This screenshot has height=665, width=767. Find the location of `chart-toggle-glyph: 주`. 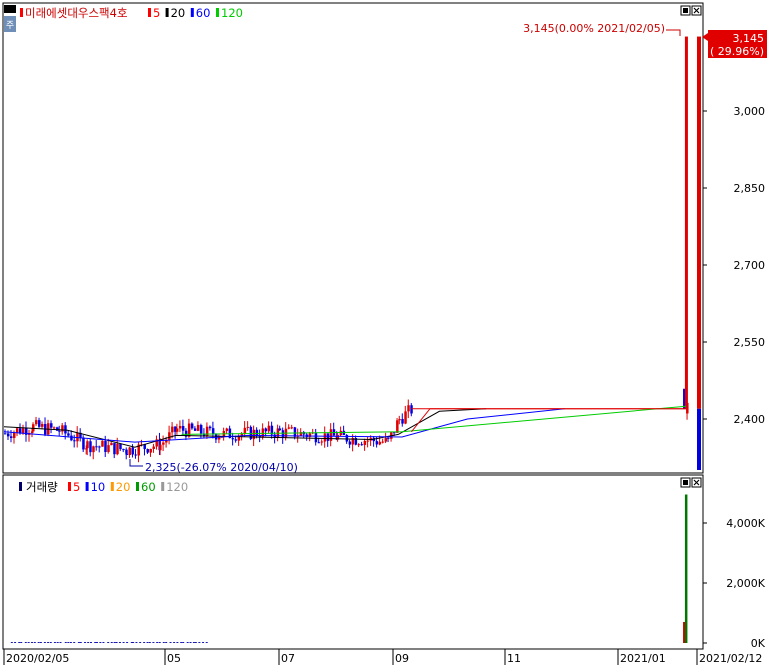

chart-toggle-glyph: 주 is located at coordinates (10, 25).